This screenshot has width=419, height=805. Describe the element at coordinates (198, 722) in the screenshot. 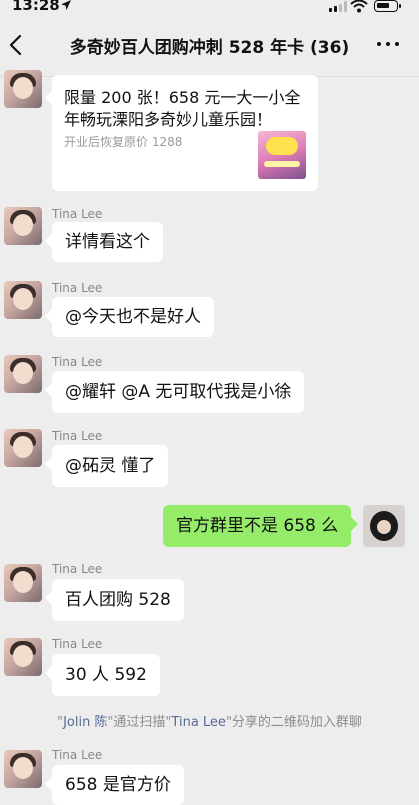

I see `system-inviter-link: Tina Lee` at that location.